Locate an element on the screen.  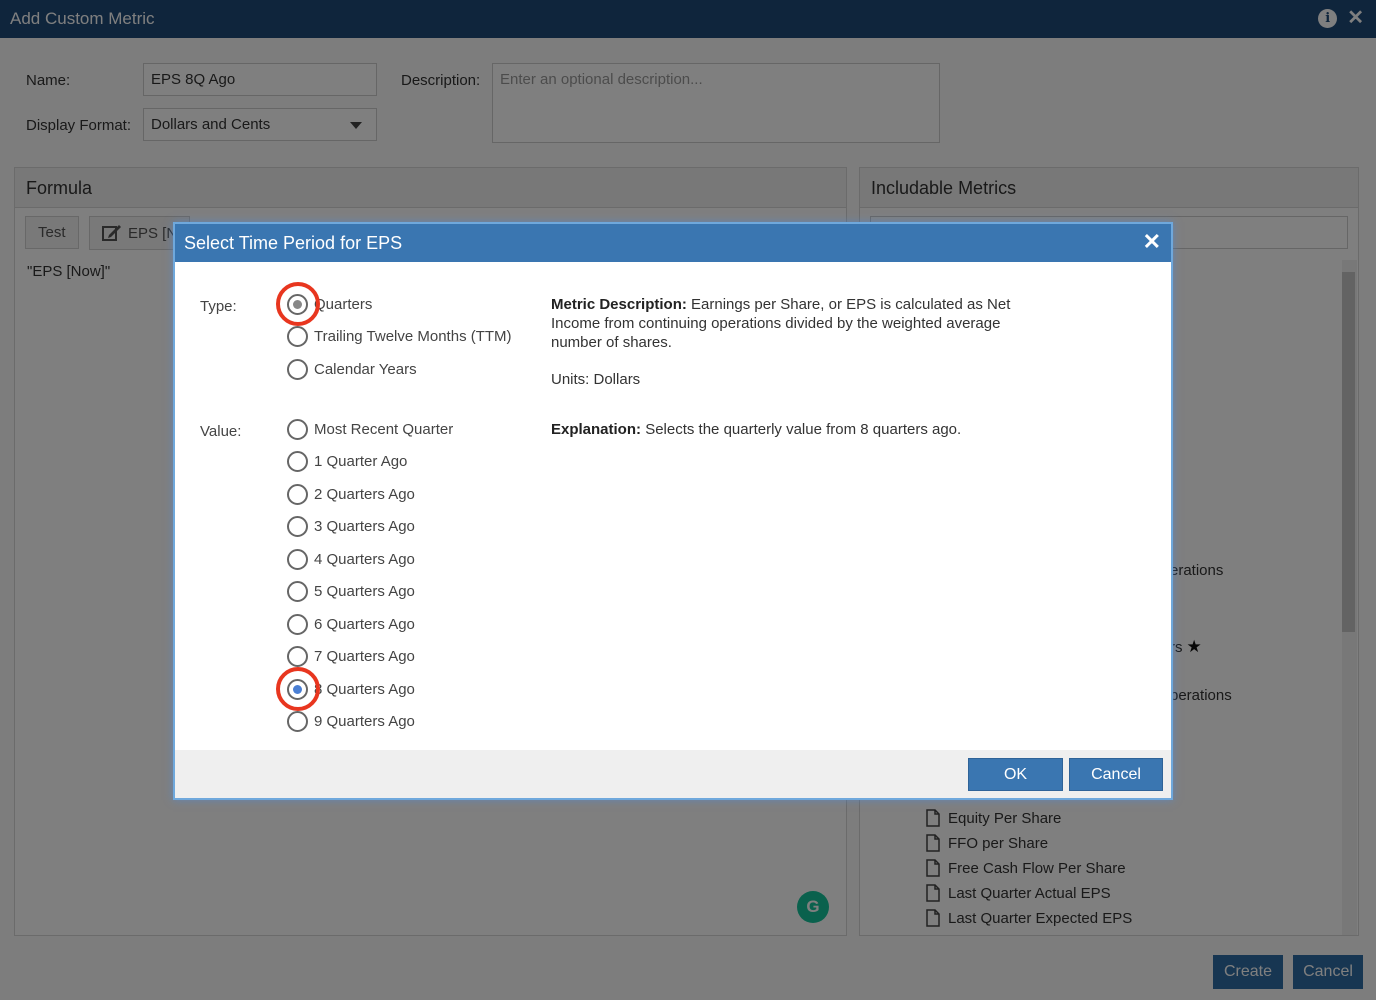
ok-button: OK is located at coordinates (1015, 774).